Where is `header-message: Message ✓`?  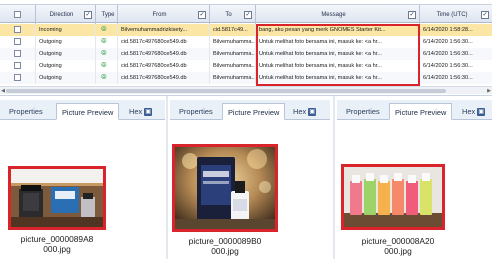 header-message: Message ✓ is located at coordinates (338, 14).